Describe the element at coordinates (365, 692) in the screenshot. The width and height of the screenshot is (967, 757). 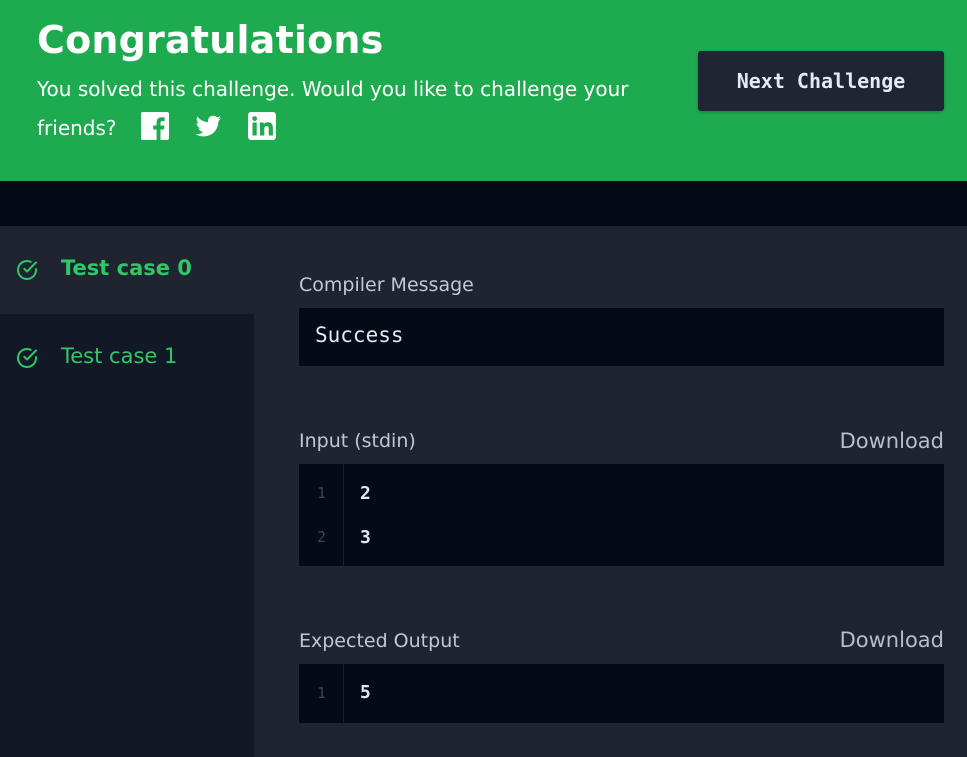
I see `code-line: 5` at that location.